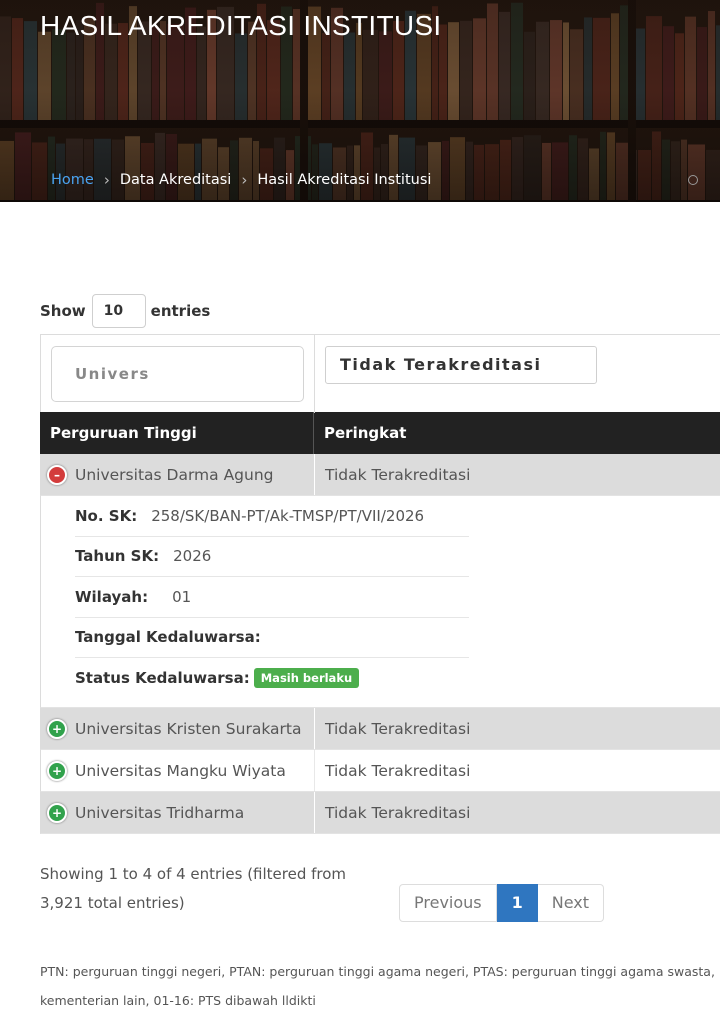  What do you see at coordinates (174, 474) in the screenshot?
I see `institution-name: Universitas Darma Agung` at bounding box center [174, 474].